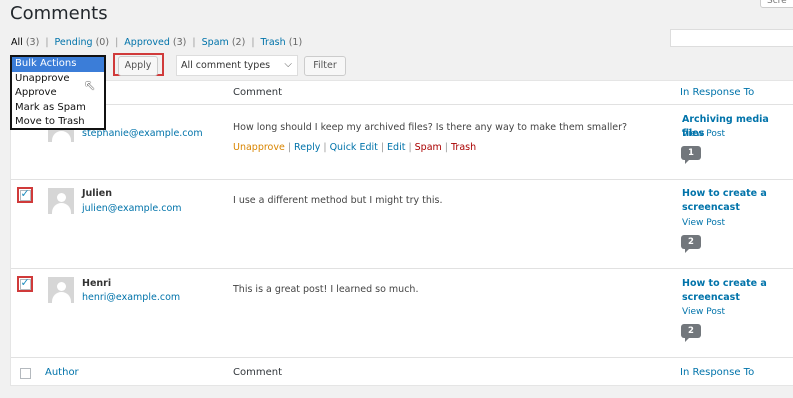 This screenshot has height=398, width=793. Describe the element at coordinates (295, 42) in the screenshot. I see `filter-trash-count: (1)` at that location.